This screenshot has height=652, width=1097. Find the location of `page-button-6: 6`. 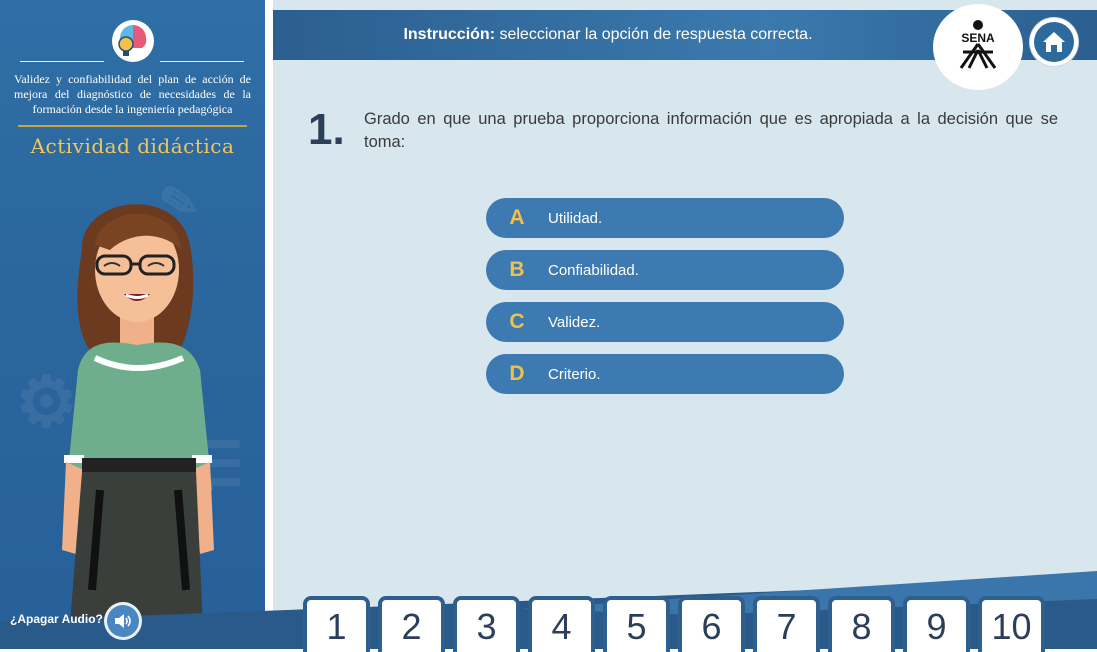

page-button-6: 6 is located at coordinates (711, 624).